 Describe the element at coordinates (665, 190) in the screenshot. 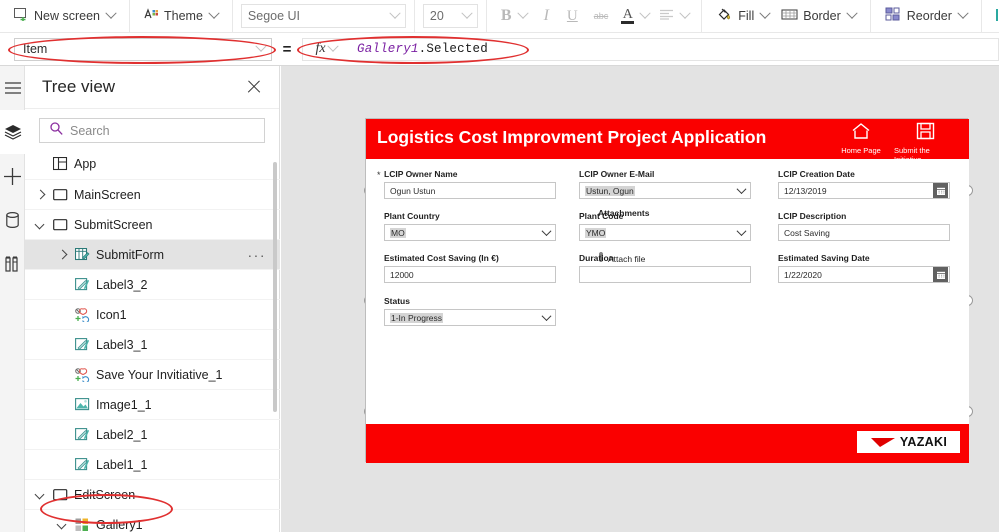

I see `field-dropdown: Ustun, Ogun` at that location.